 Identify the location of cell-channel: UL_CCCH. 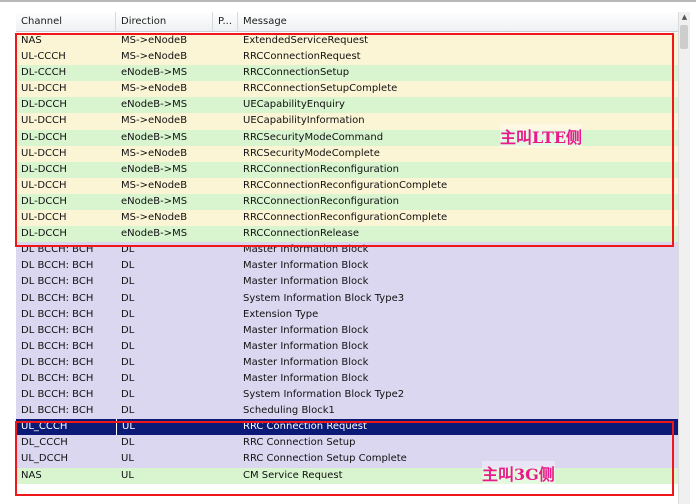
(44, 427).